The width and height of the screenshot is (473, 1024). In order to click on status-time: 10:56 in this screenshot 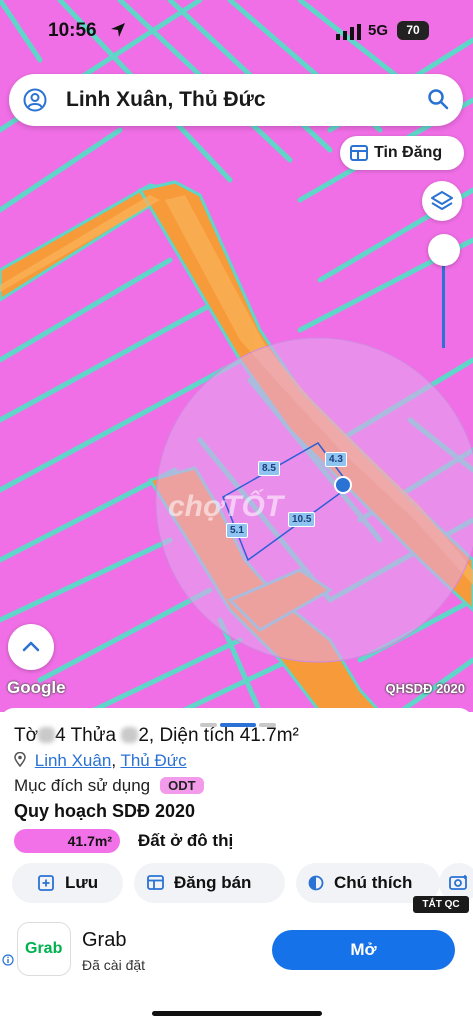, I will do `click(72, 30)`.